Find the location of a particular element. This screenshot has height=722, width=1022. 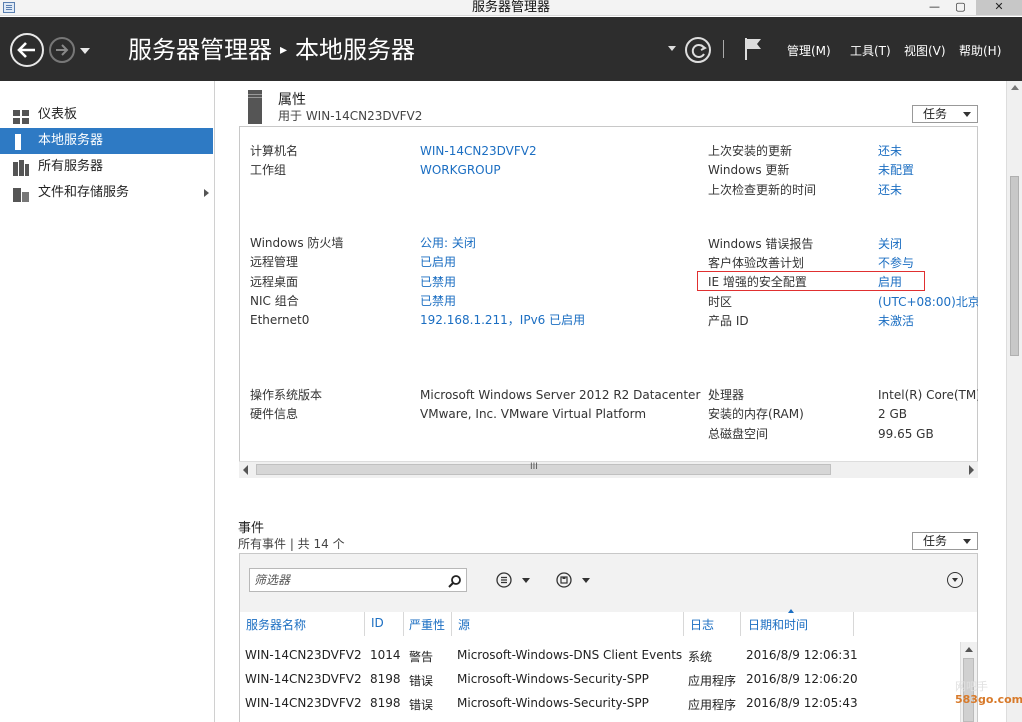

scroll-left-icon is located at coordinates (245, 470).